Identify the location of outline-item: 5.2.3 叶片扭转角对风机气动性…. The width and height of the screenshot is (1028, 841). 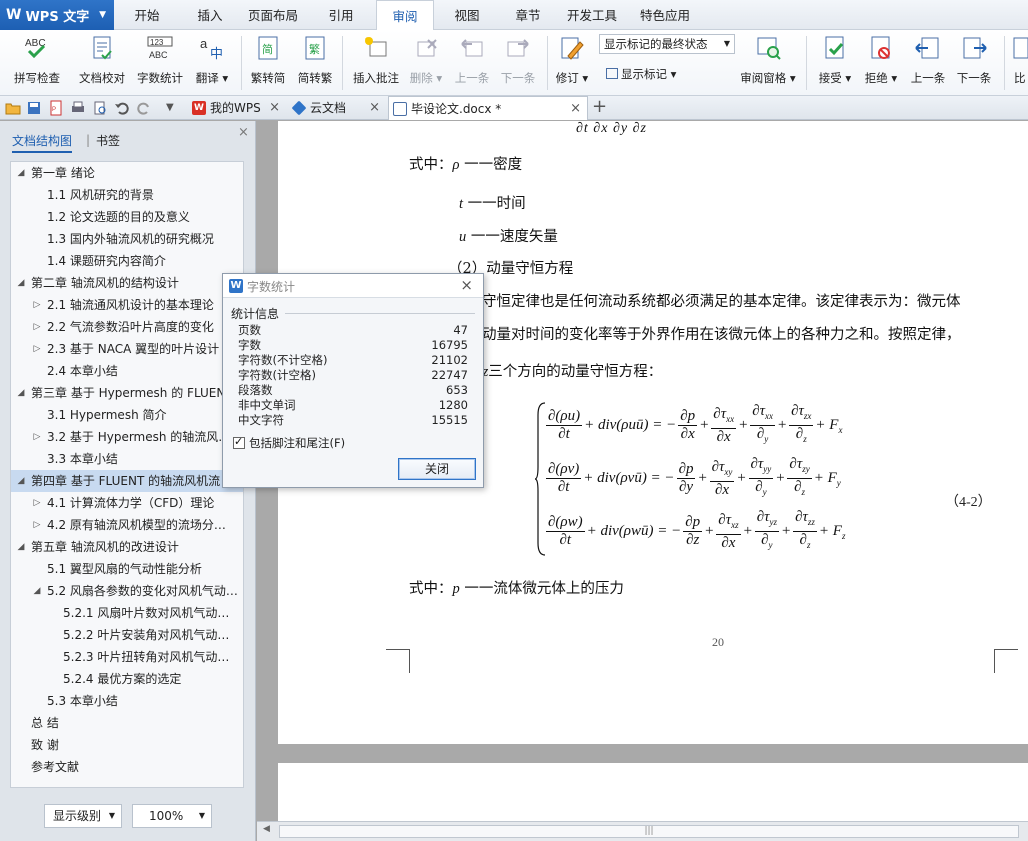
(127, 657).